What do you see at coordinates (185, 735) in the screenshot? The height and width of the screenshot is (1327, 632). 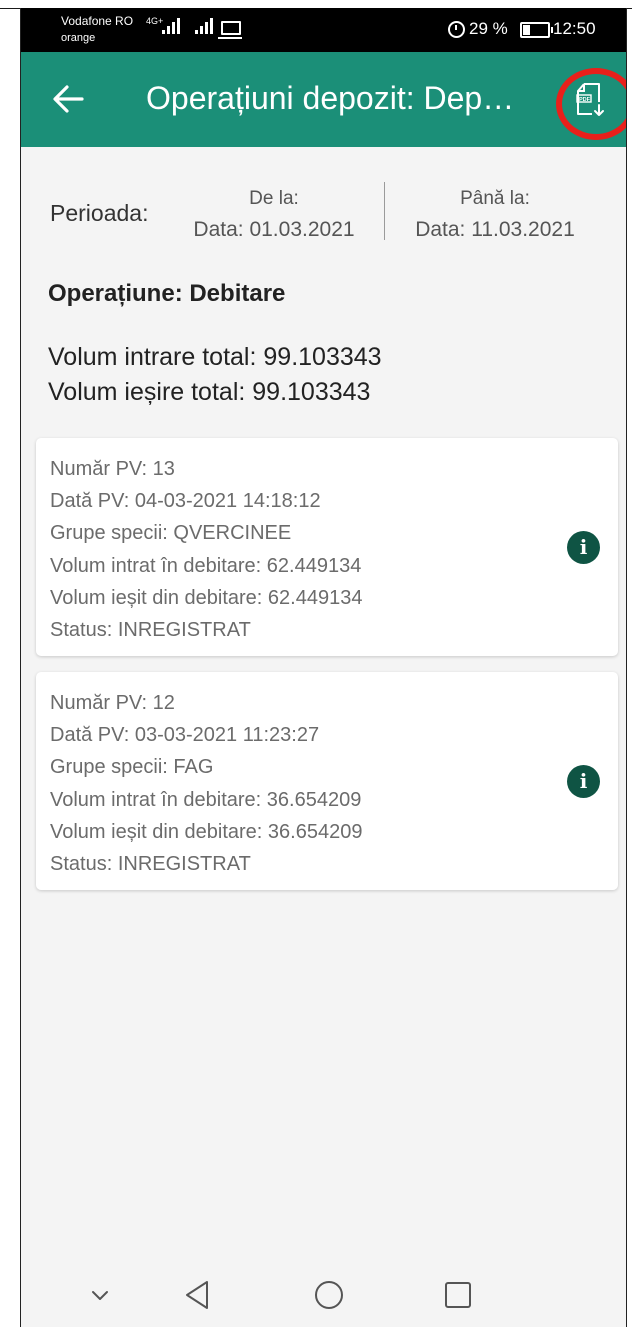 I see `pv-date: Dată PV: 03-03-2021 11:23:27` at bounding box center [185, 735].